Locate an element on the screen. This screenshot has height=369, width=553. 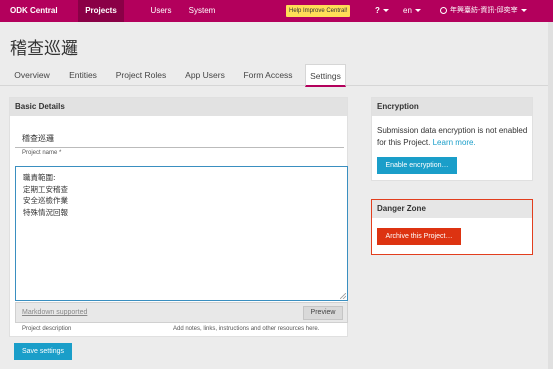
help-menu: ? is located at coordinates (382, 11).